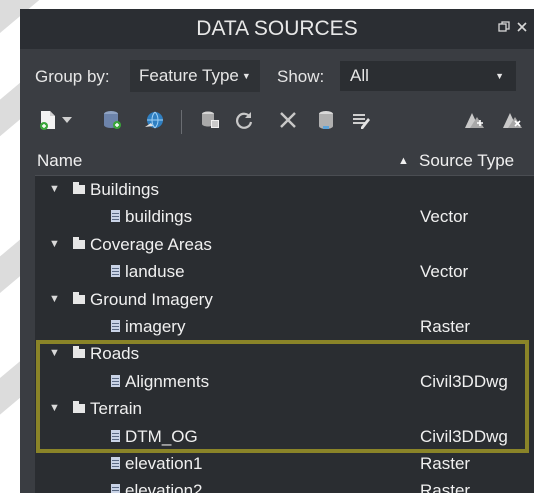 This screenshot has height=493, width=534. I want to click on group-label: Buildings, so click(124, 189).